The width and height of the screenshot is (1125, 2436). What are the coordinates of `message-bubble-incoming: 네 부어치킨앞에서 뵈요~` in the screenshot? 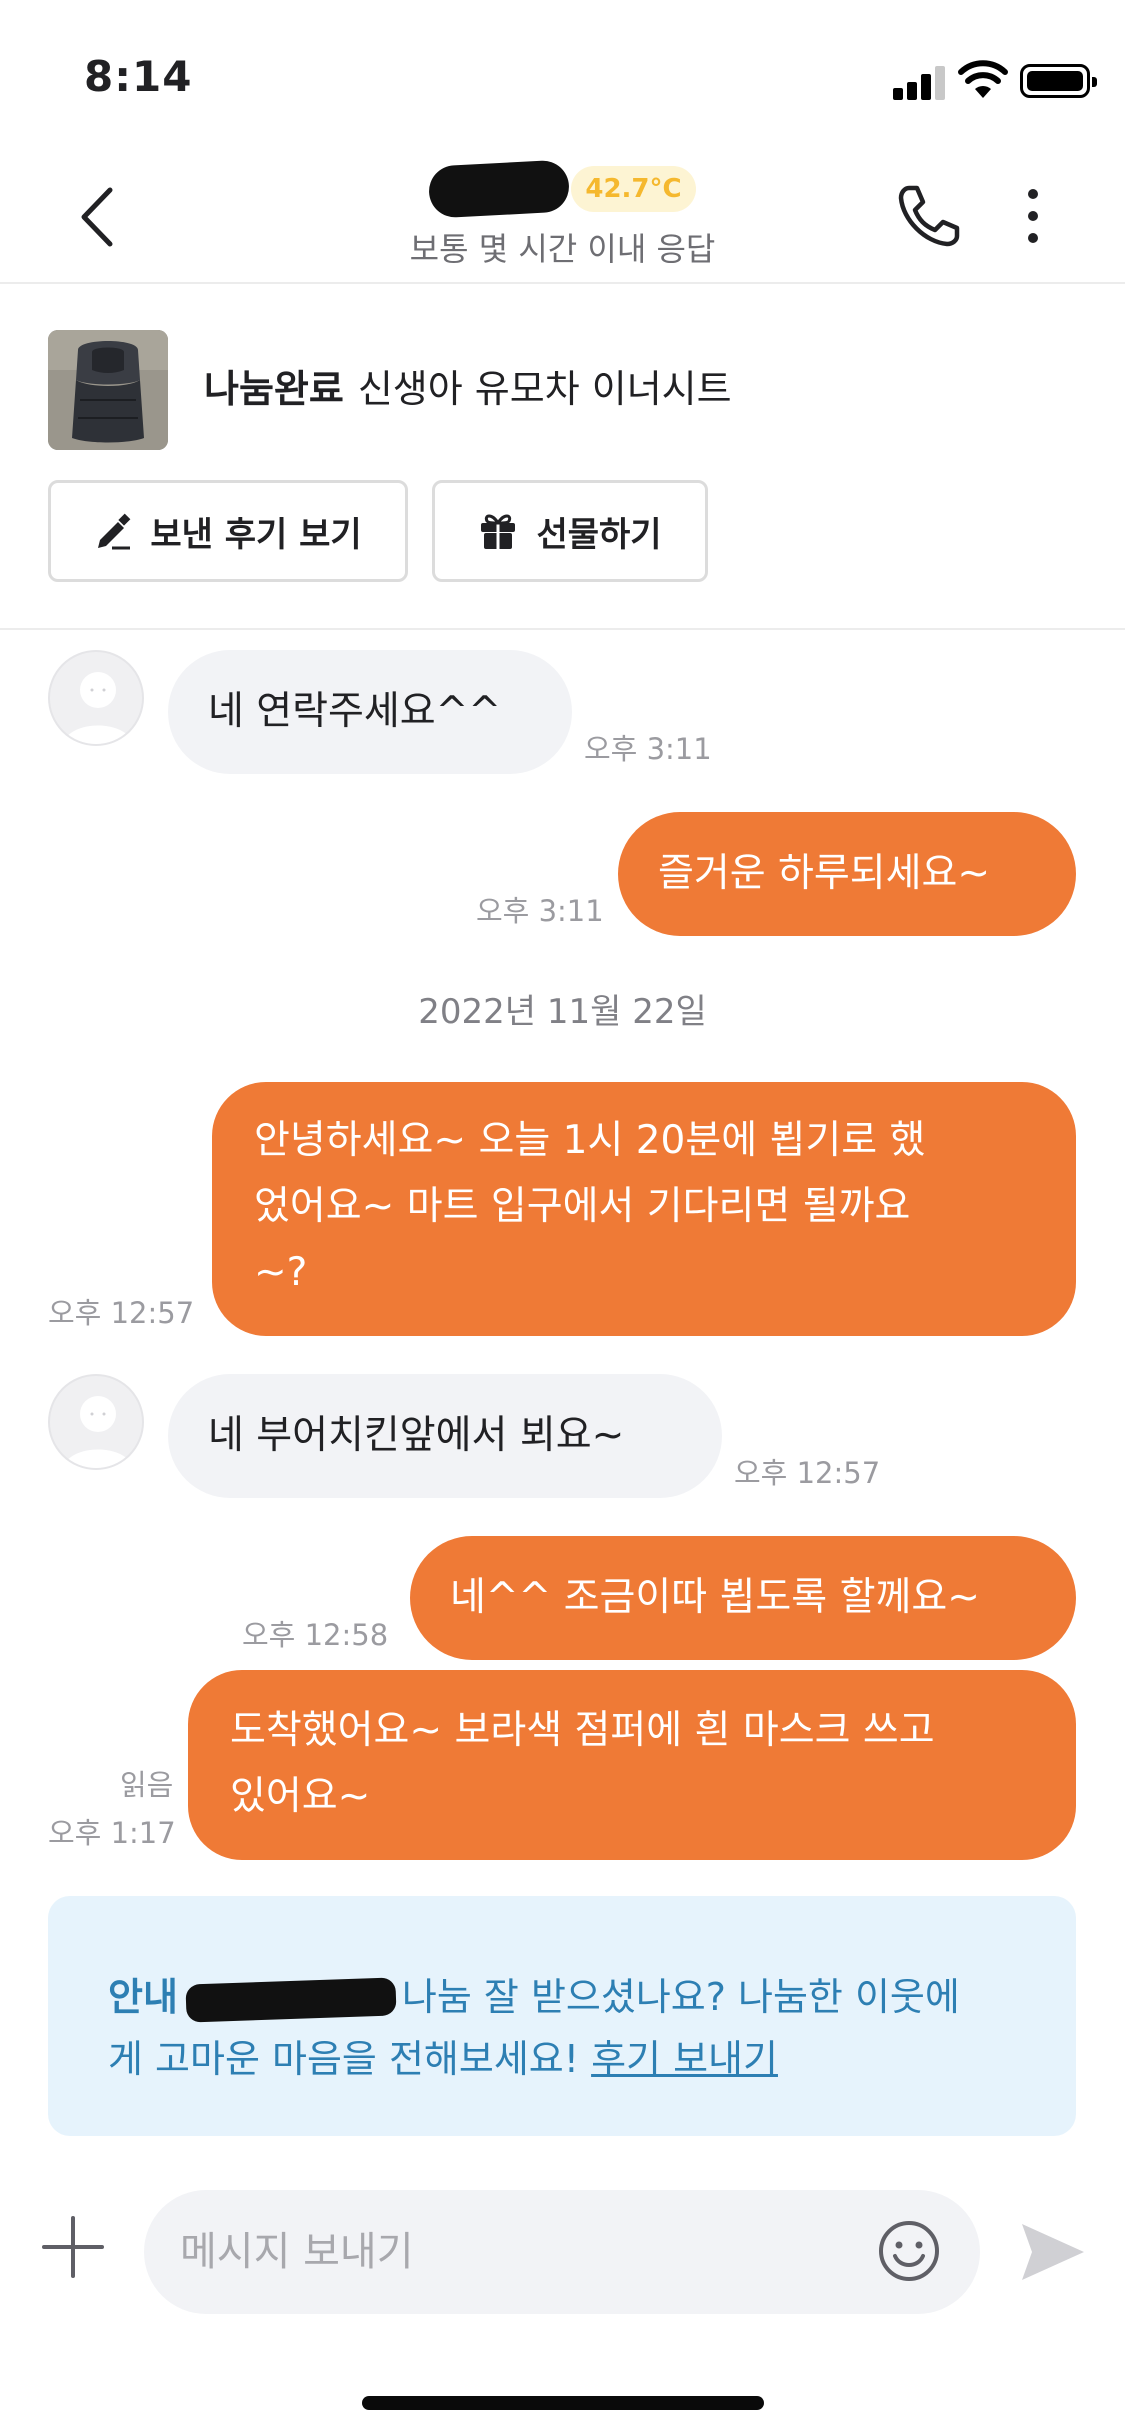 It's located at (445, 1436).